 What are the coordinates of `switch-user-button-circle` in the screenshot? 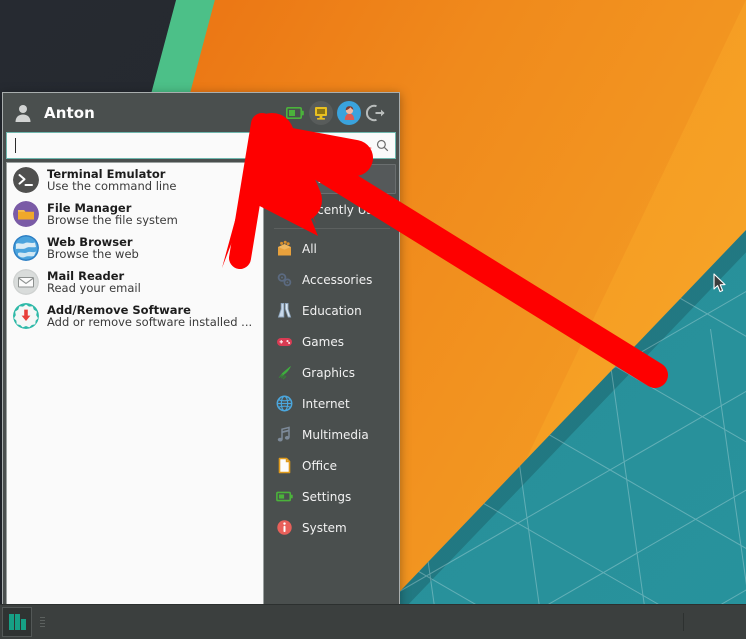 It's located at (349, 112).